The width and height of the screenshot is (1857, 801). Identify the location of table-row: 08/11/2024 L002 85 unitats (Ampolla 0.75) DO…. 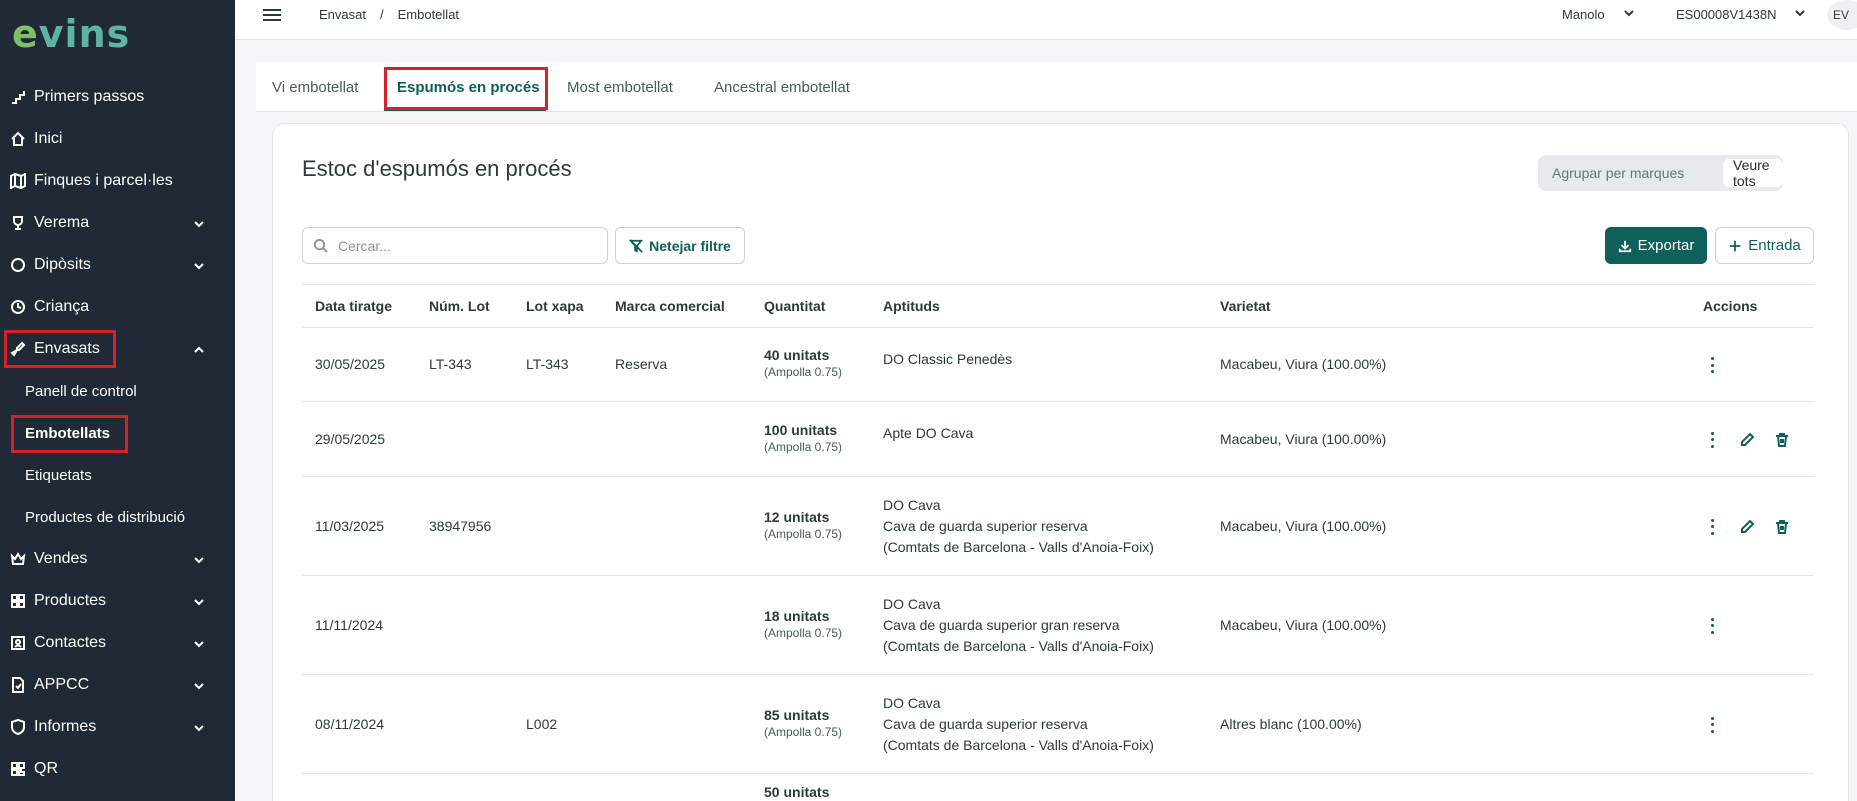
(1058, 724).